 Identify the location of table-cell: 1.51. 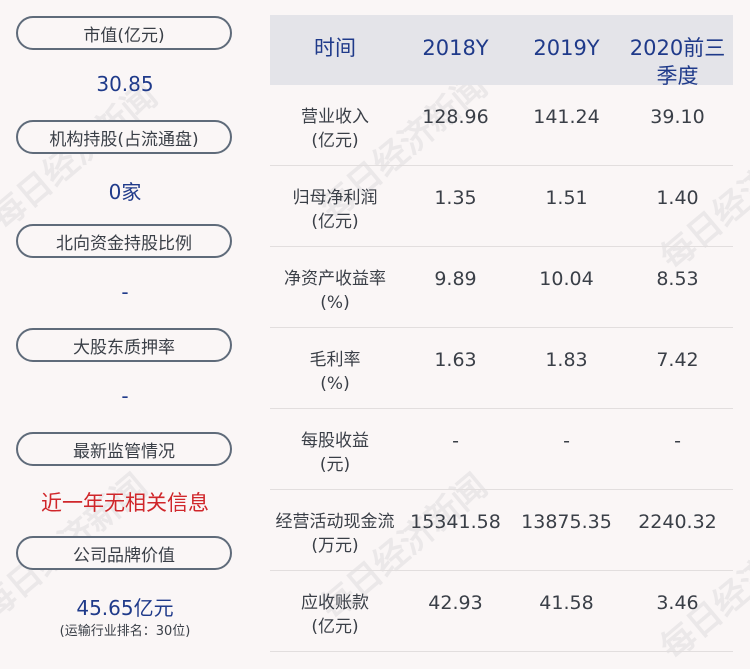
(566, 198).